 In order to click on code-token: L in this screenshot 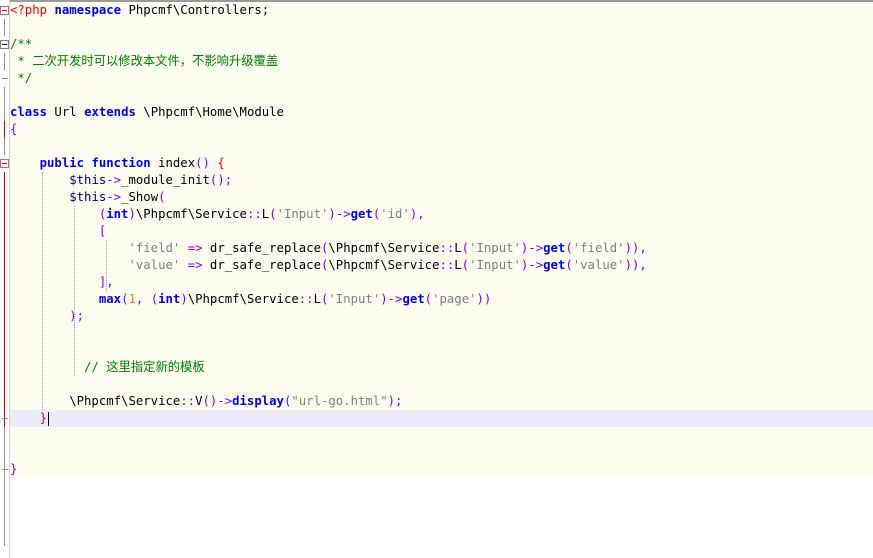, I will do `click(458, 248)`.